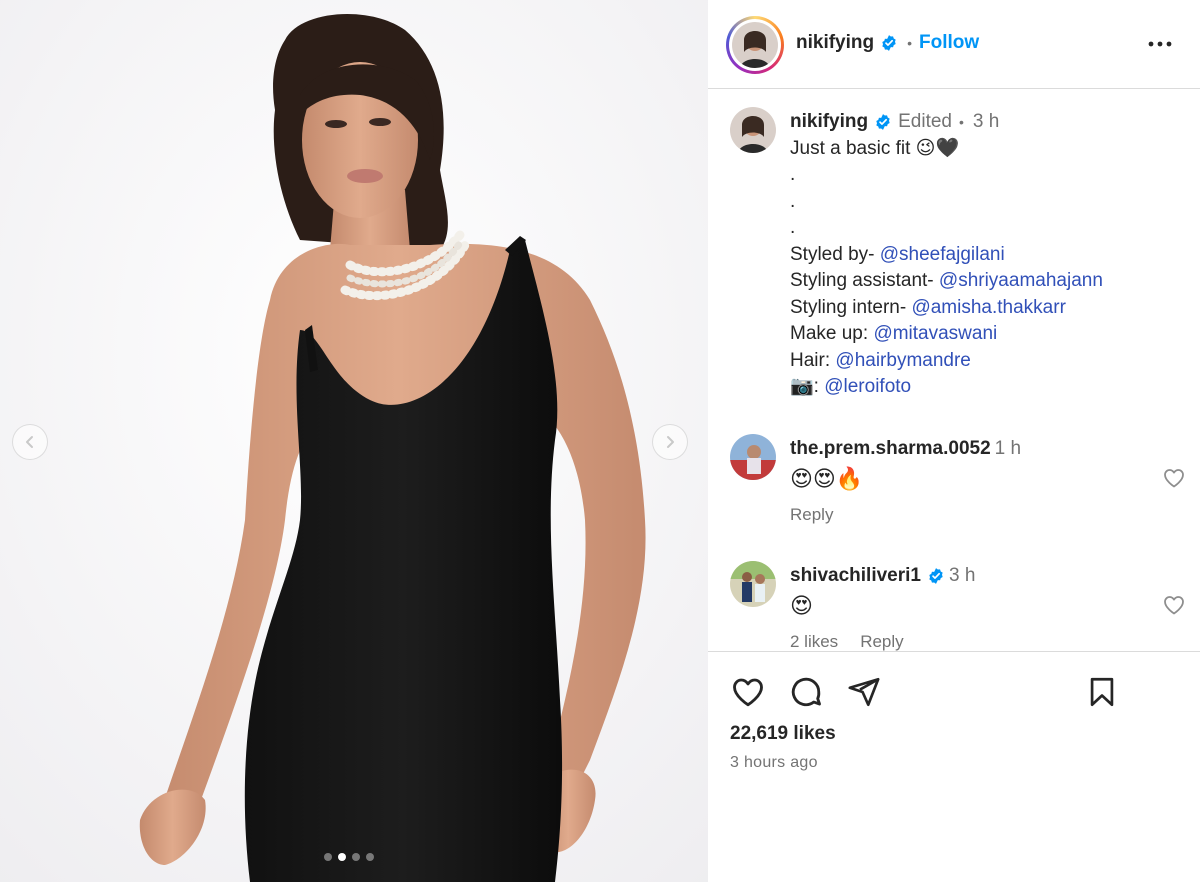 The image size is (1200, 882). I want to click on comment-time: 1 h, so click(1008, 448).